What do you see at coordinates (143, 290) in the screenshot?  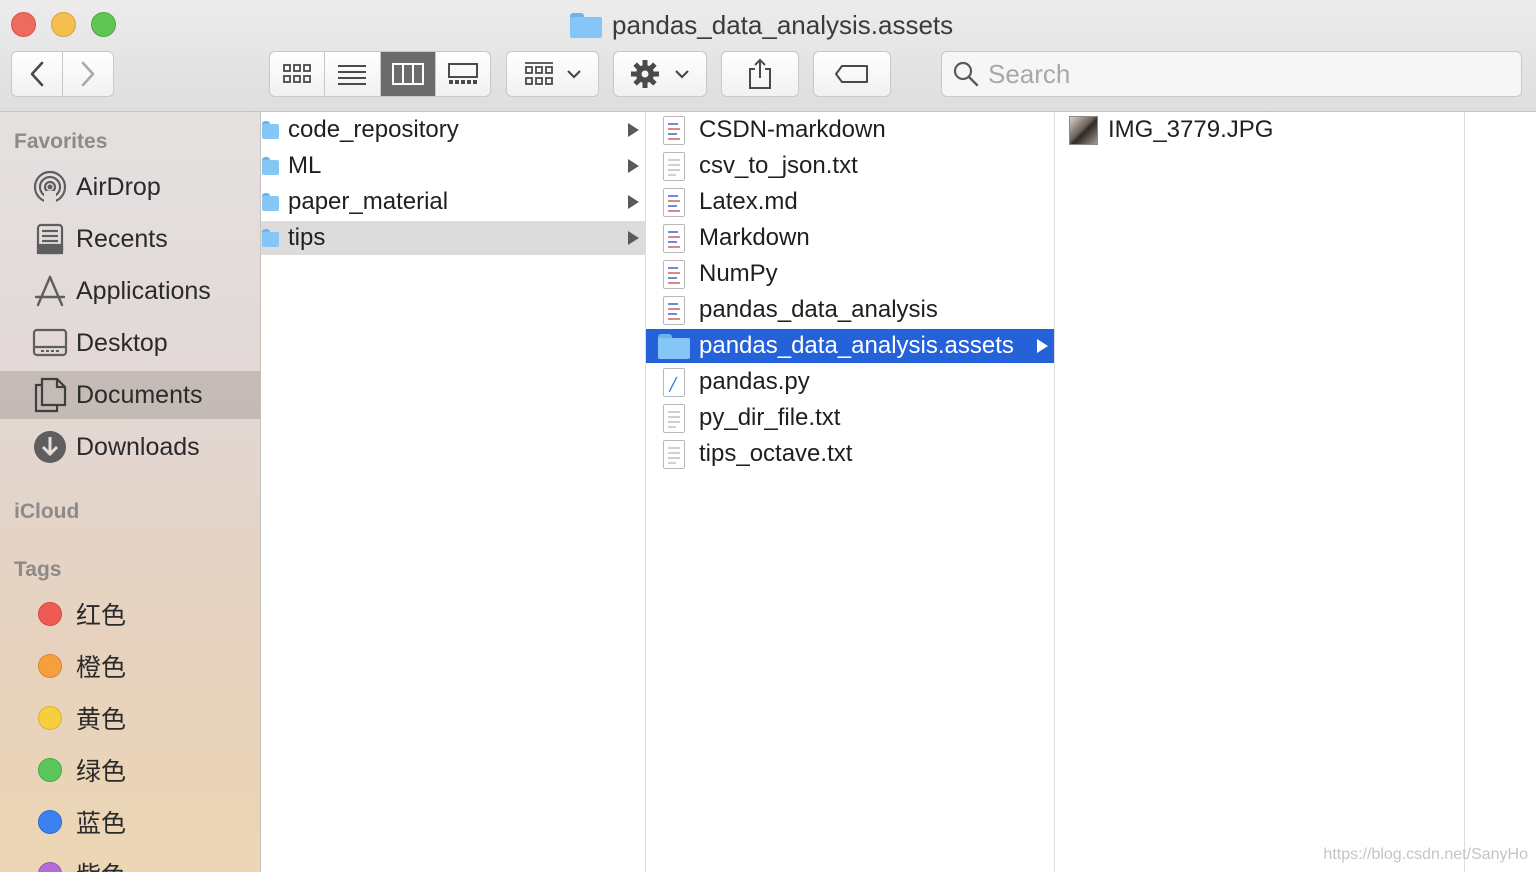 I see `sidebar-item-label: Applications` at bounding box center [143, 290].